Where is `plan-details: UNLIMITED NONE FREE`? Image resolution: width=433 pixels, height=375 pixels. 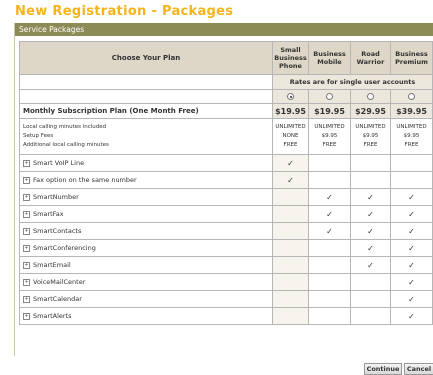
plan-details: UNLIMITED NONE FREE is located at coordinates (290, 136).